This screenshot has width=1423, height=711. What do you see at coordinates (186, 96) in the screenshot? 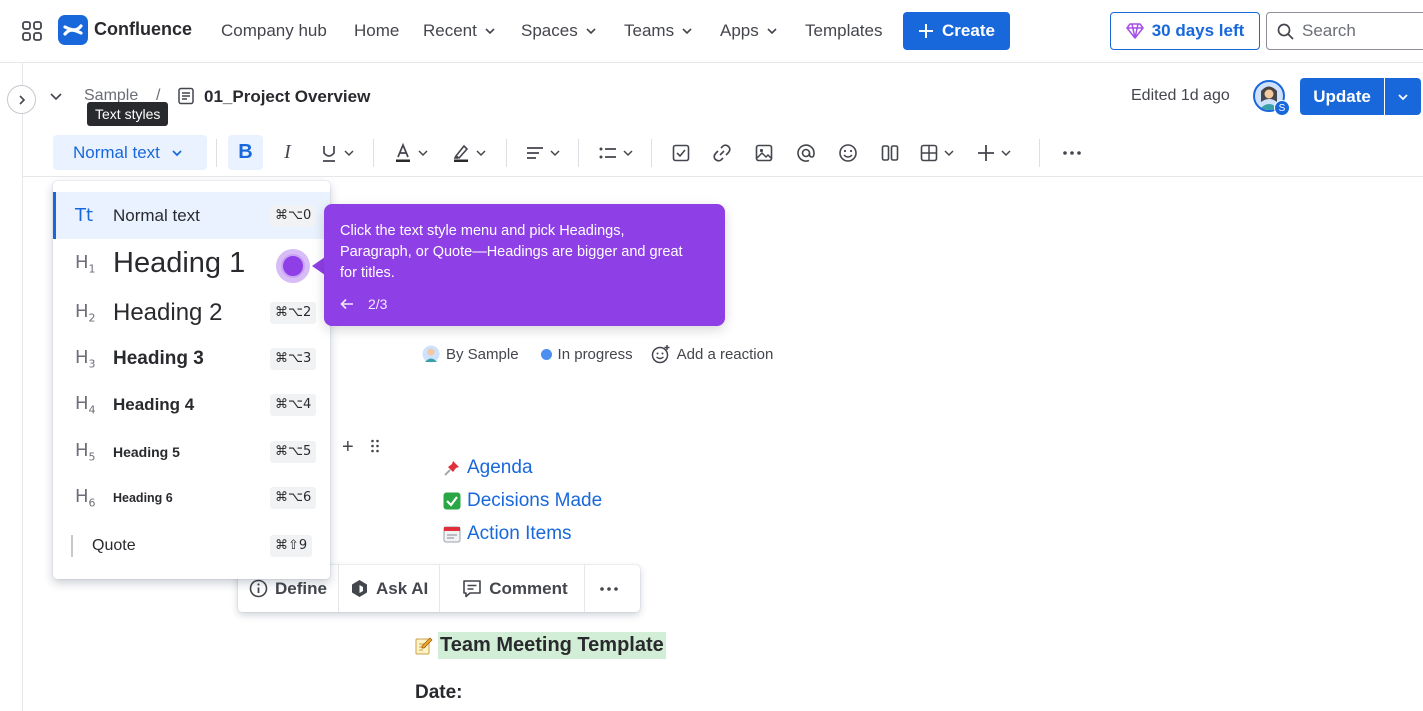
I see `page-icon` at bounding box center [186, 96].